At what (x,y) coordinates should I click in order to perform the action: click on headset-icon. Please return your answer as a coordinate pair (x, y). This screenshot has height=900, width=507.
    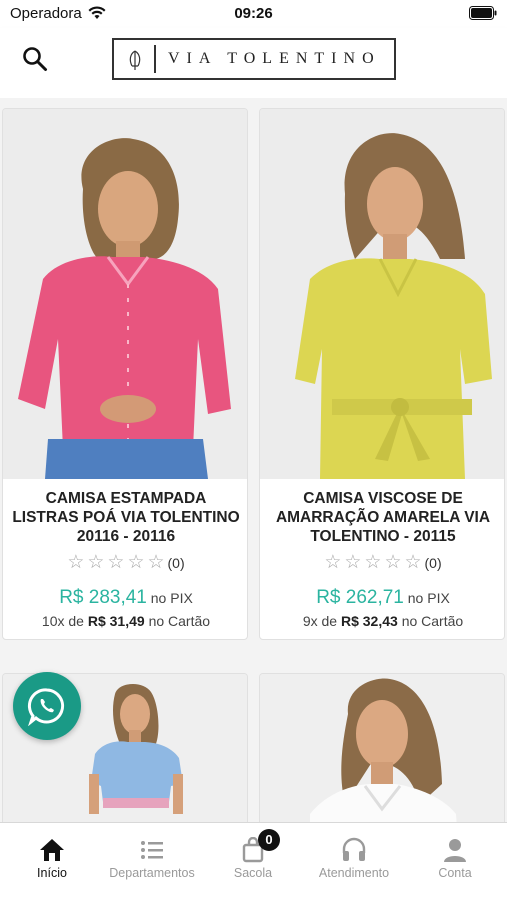
    Looking at the image, I should click on (354, 849).